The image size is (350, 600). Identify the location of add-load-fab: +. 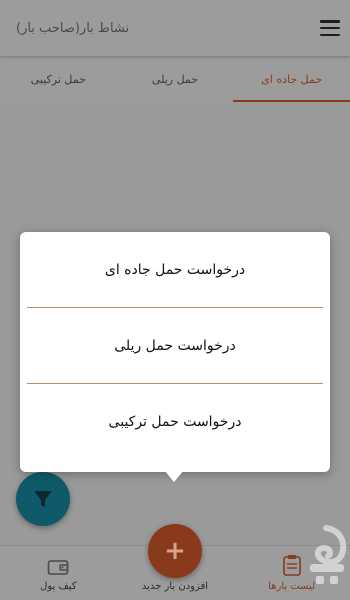
(175, 551).